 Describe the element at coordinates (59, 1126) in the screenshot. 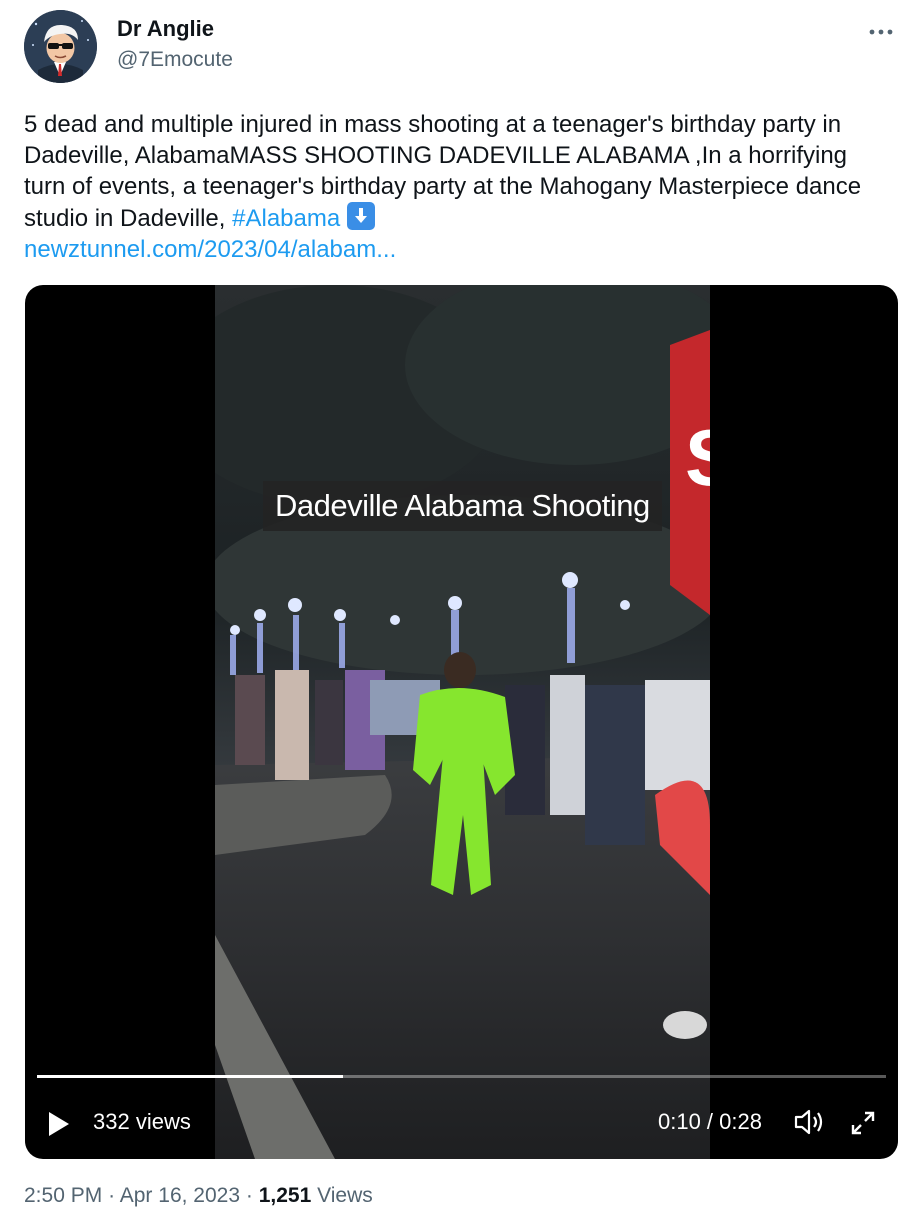

I see `play-icon` at that location.